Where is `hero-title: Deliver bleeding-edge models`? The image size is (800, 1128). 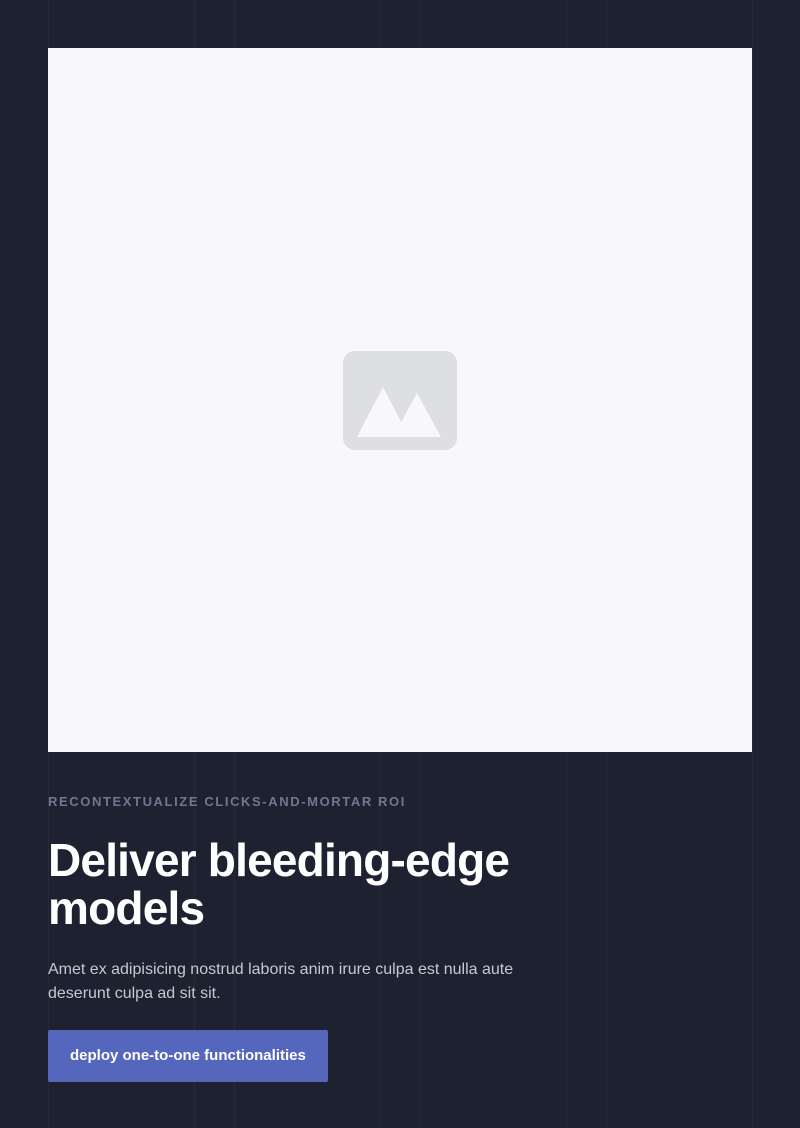
hero-title: Deliver bleeding-edge models is located at coordinates (279, 884).